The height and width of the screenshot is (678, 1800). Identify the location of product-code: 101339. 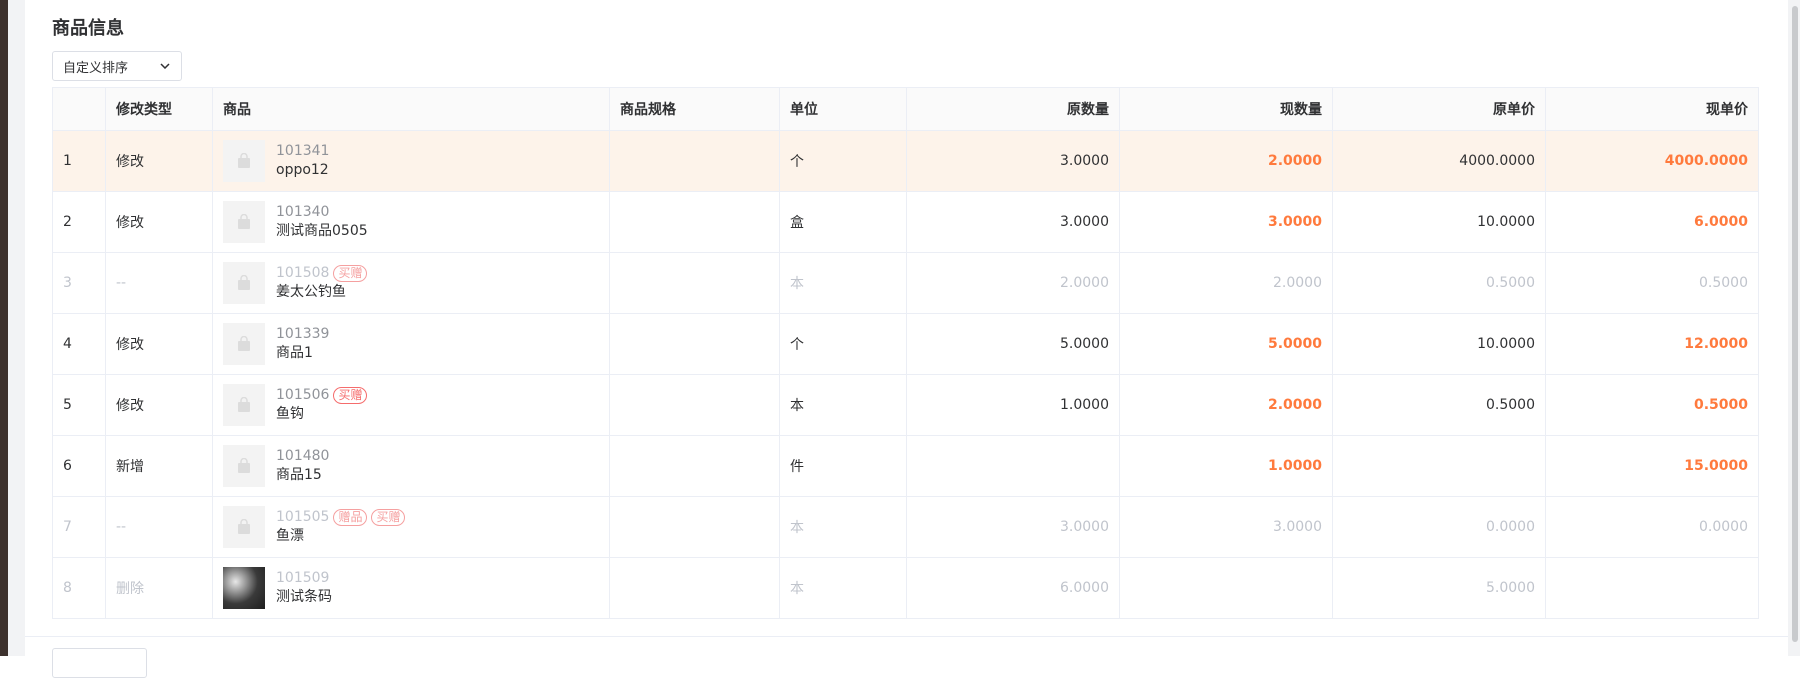
(303, 334).